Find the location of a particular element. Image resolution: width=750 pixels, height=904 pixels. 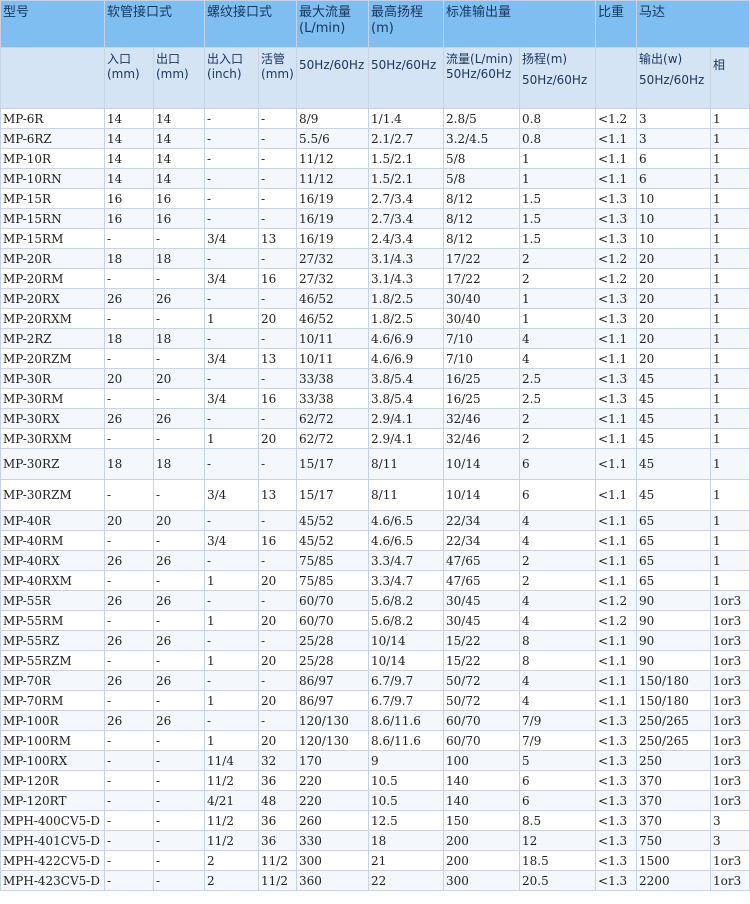

phase-label: 相 is located at coordinates (719, 65).